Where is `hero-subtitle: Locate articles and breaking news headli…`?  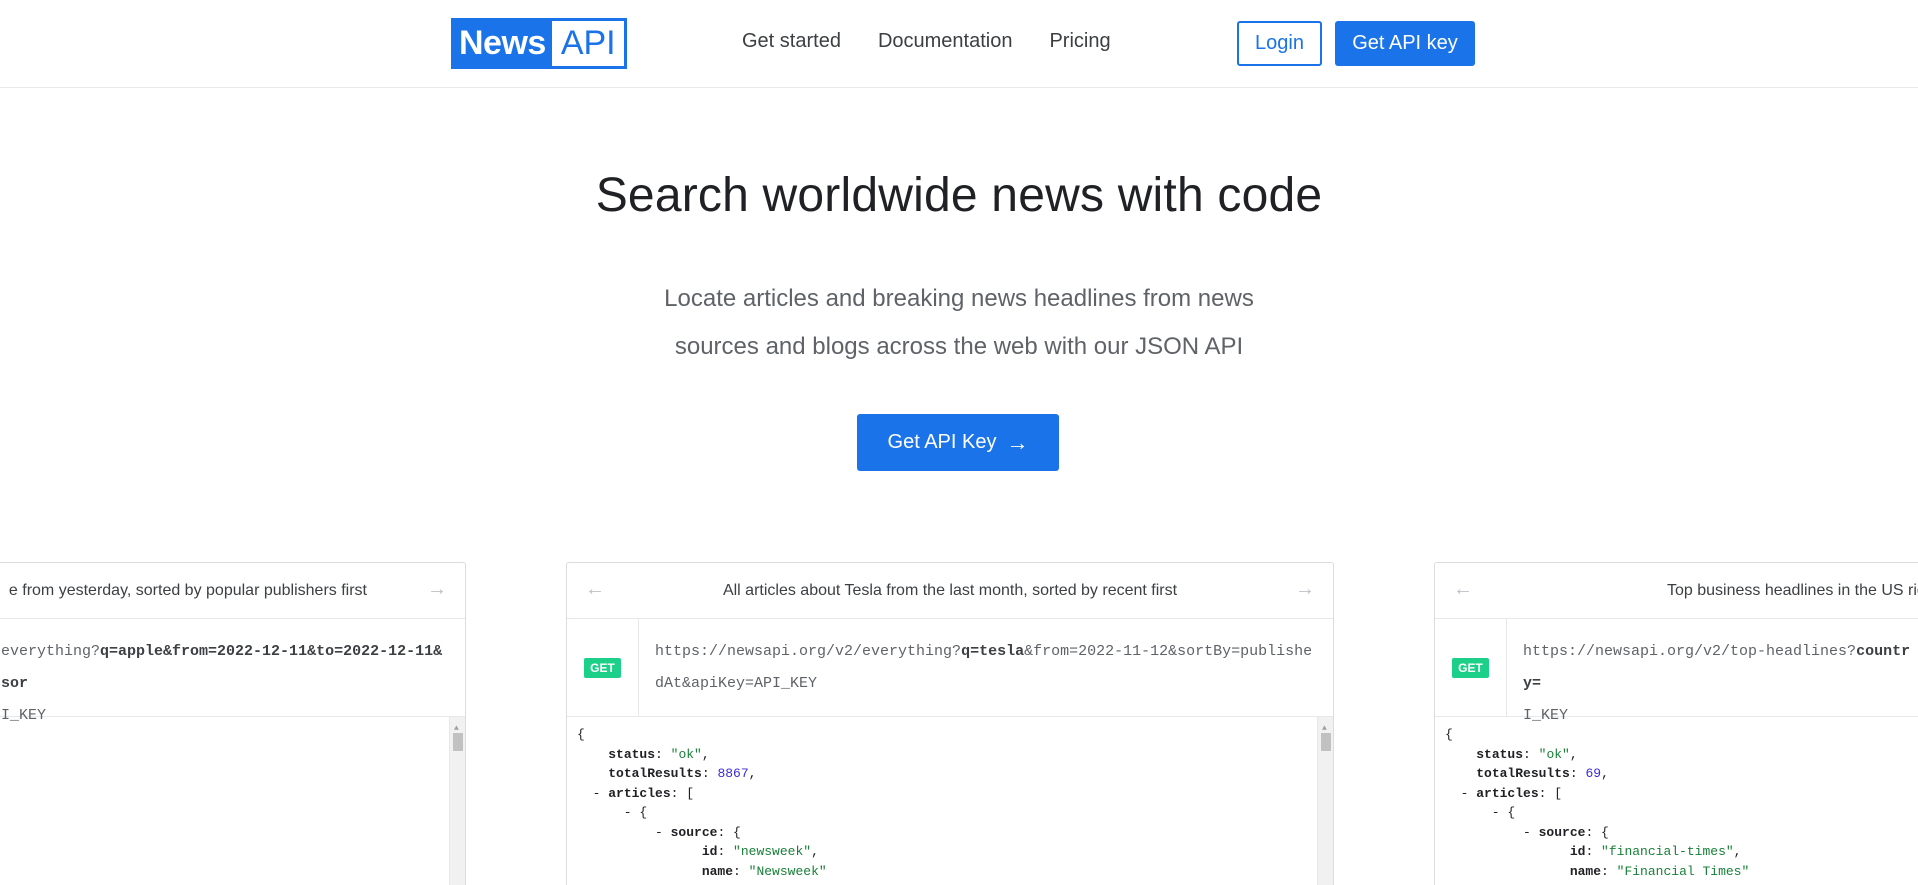
hero-subtitle: Locate articles and breaking news headli… is located at coordinates (959, 323).